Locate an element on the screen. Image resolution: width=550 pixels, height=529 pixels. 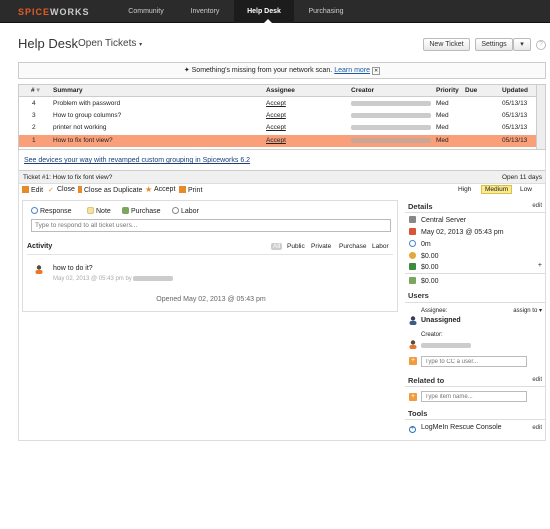
detail-cost: $0.00 is located at coordinates (424, 256).